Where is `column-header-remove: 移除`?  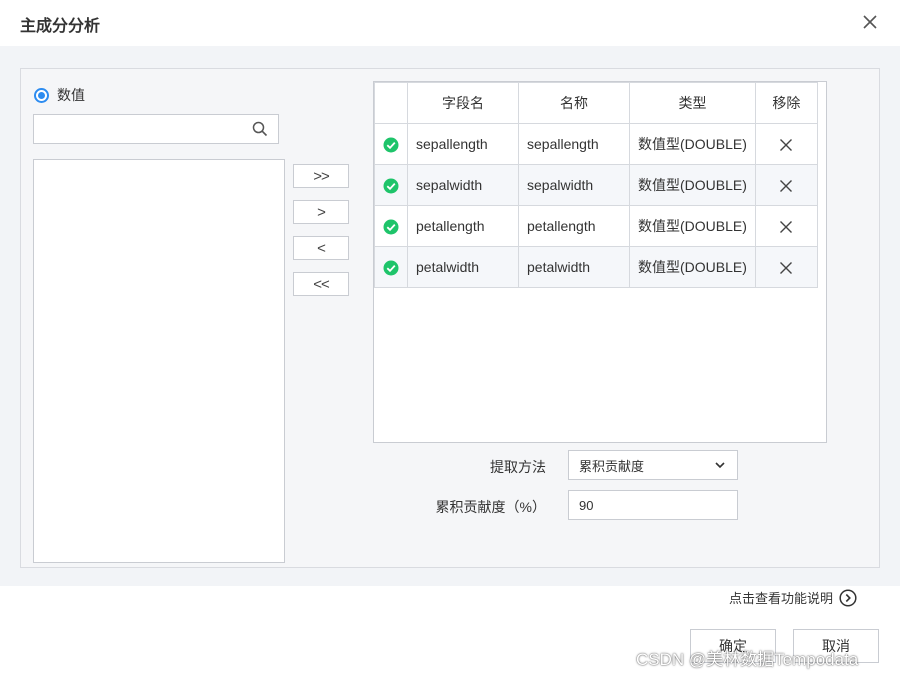 column-header-remove: 移除 is located at coordinates (786, 103).